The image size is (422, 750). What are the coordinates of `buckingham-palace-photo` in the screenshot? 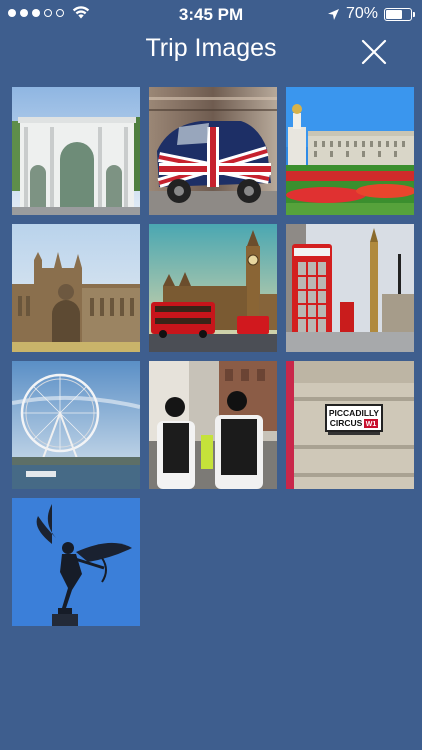 It's located at (350, 151).